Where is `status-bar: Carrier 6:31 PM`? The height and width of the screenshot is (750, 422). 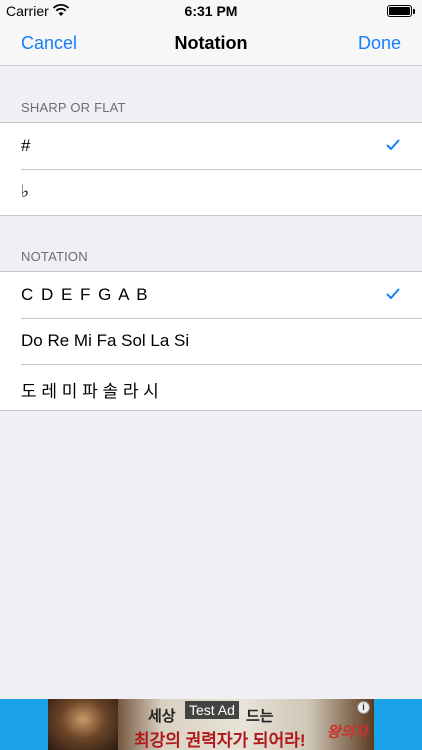 status-bar: Carrier 6:31 PM is located at coordinates (211, 11).